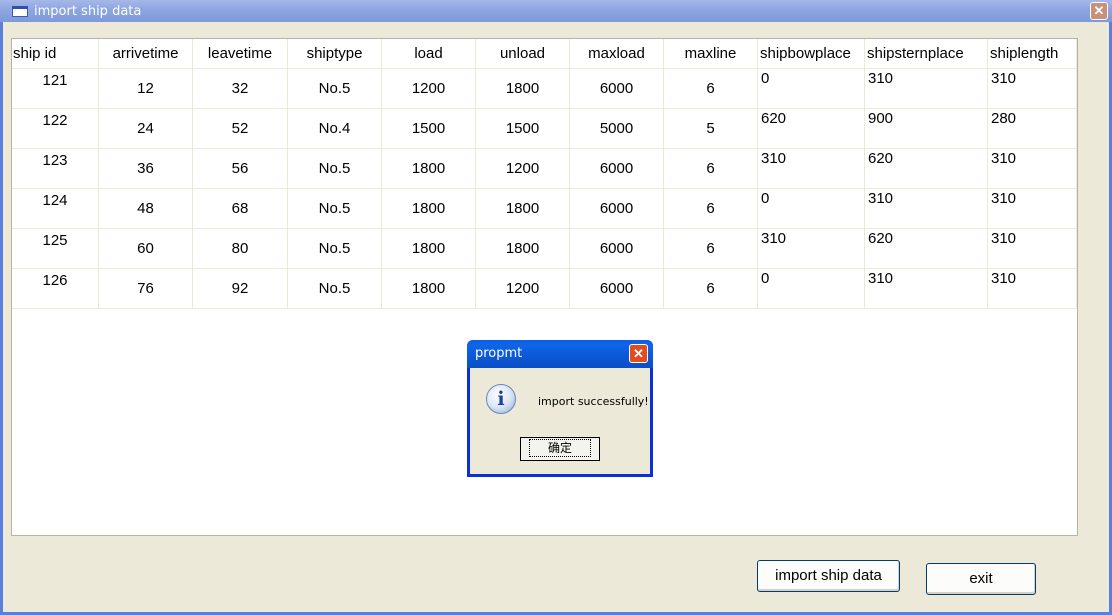 The image size is (1112, 615). I want to click on table-cell: 126, so click(55, 289).